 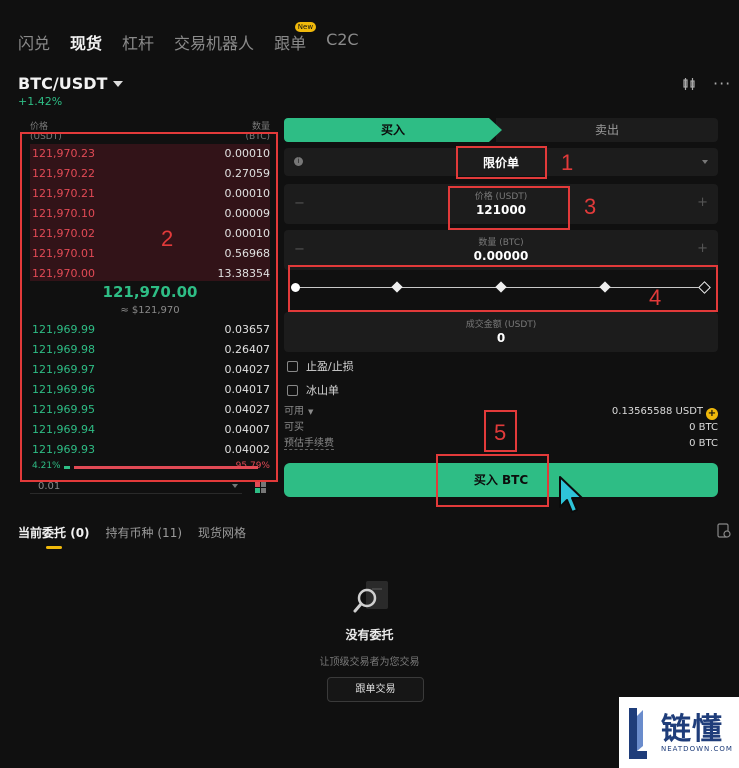 I want to click on tab-open-orders-label: 当前委托, so click(x=42, y=533).